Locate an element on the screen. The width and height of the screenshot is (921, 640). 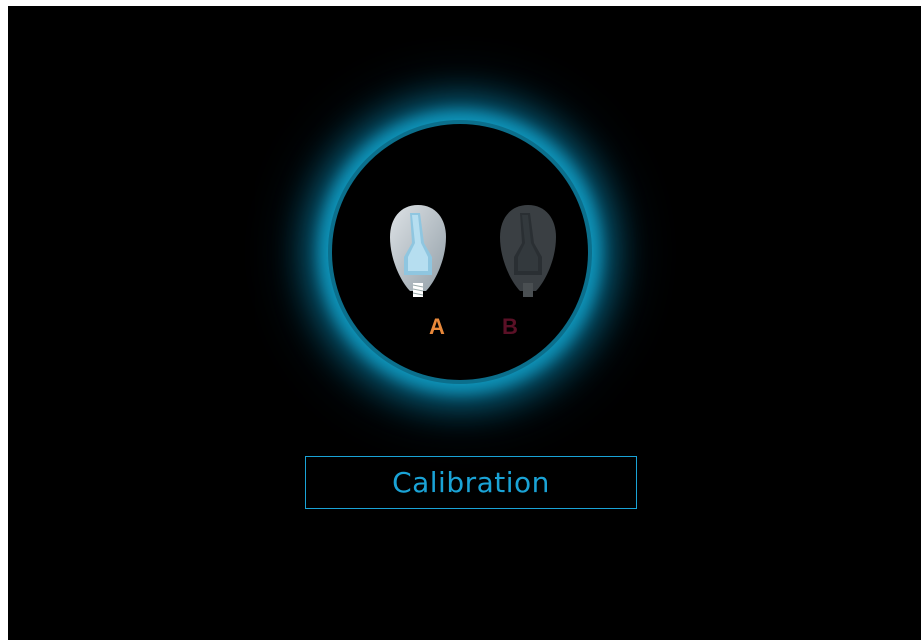
nozzle-b-icon is located at coordinates (528, 255).